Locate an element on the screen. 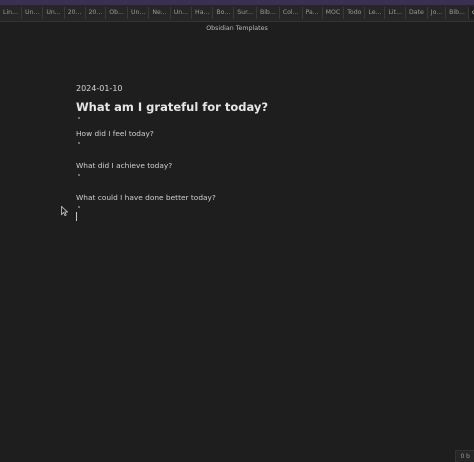 The image size is (474, 462). status-bar: 0 b is located at coordinates (464, 456).